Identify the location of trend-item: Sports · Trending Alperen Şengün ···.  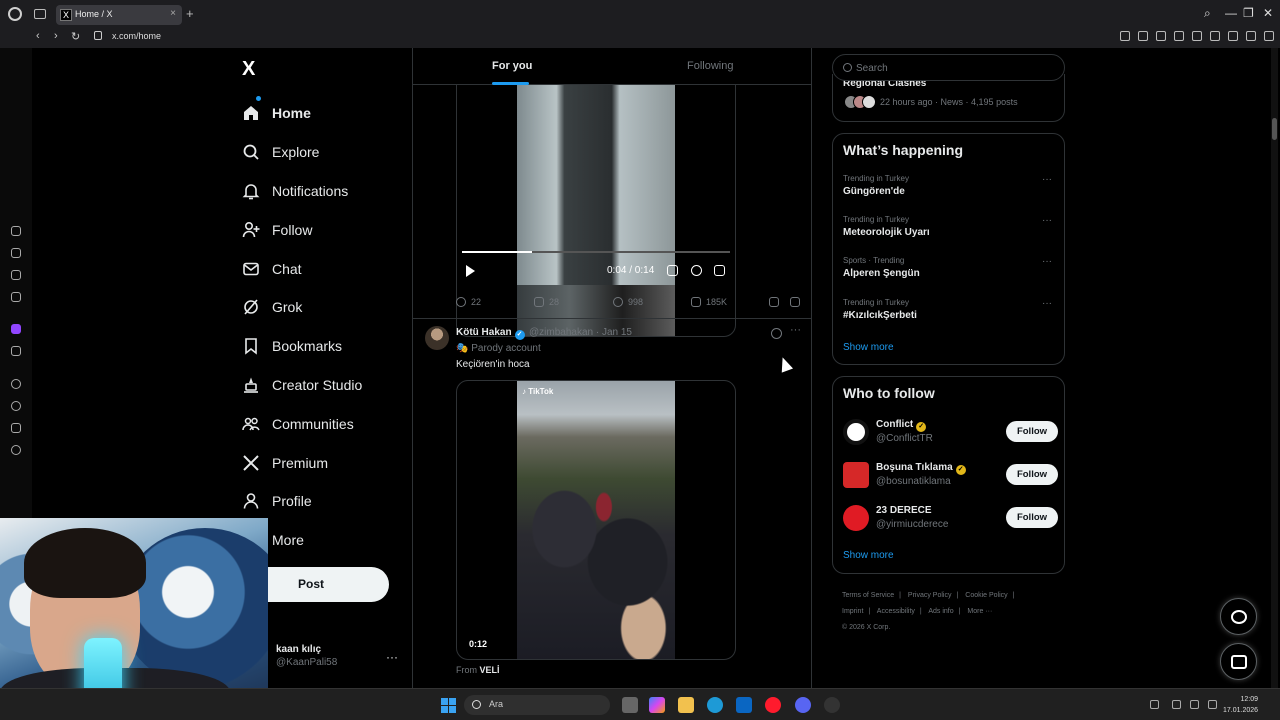
(950, 274).